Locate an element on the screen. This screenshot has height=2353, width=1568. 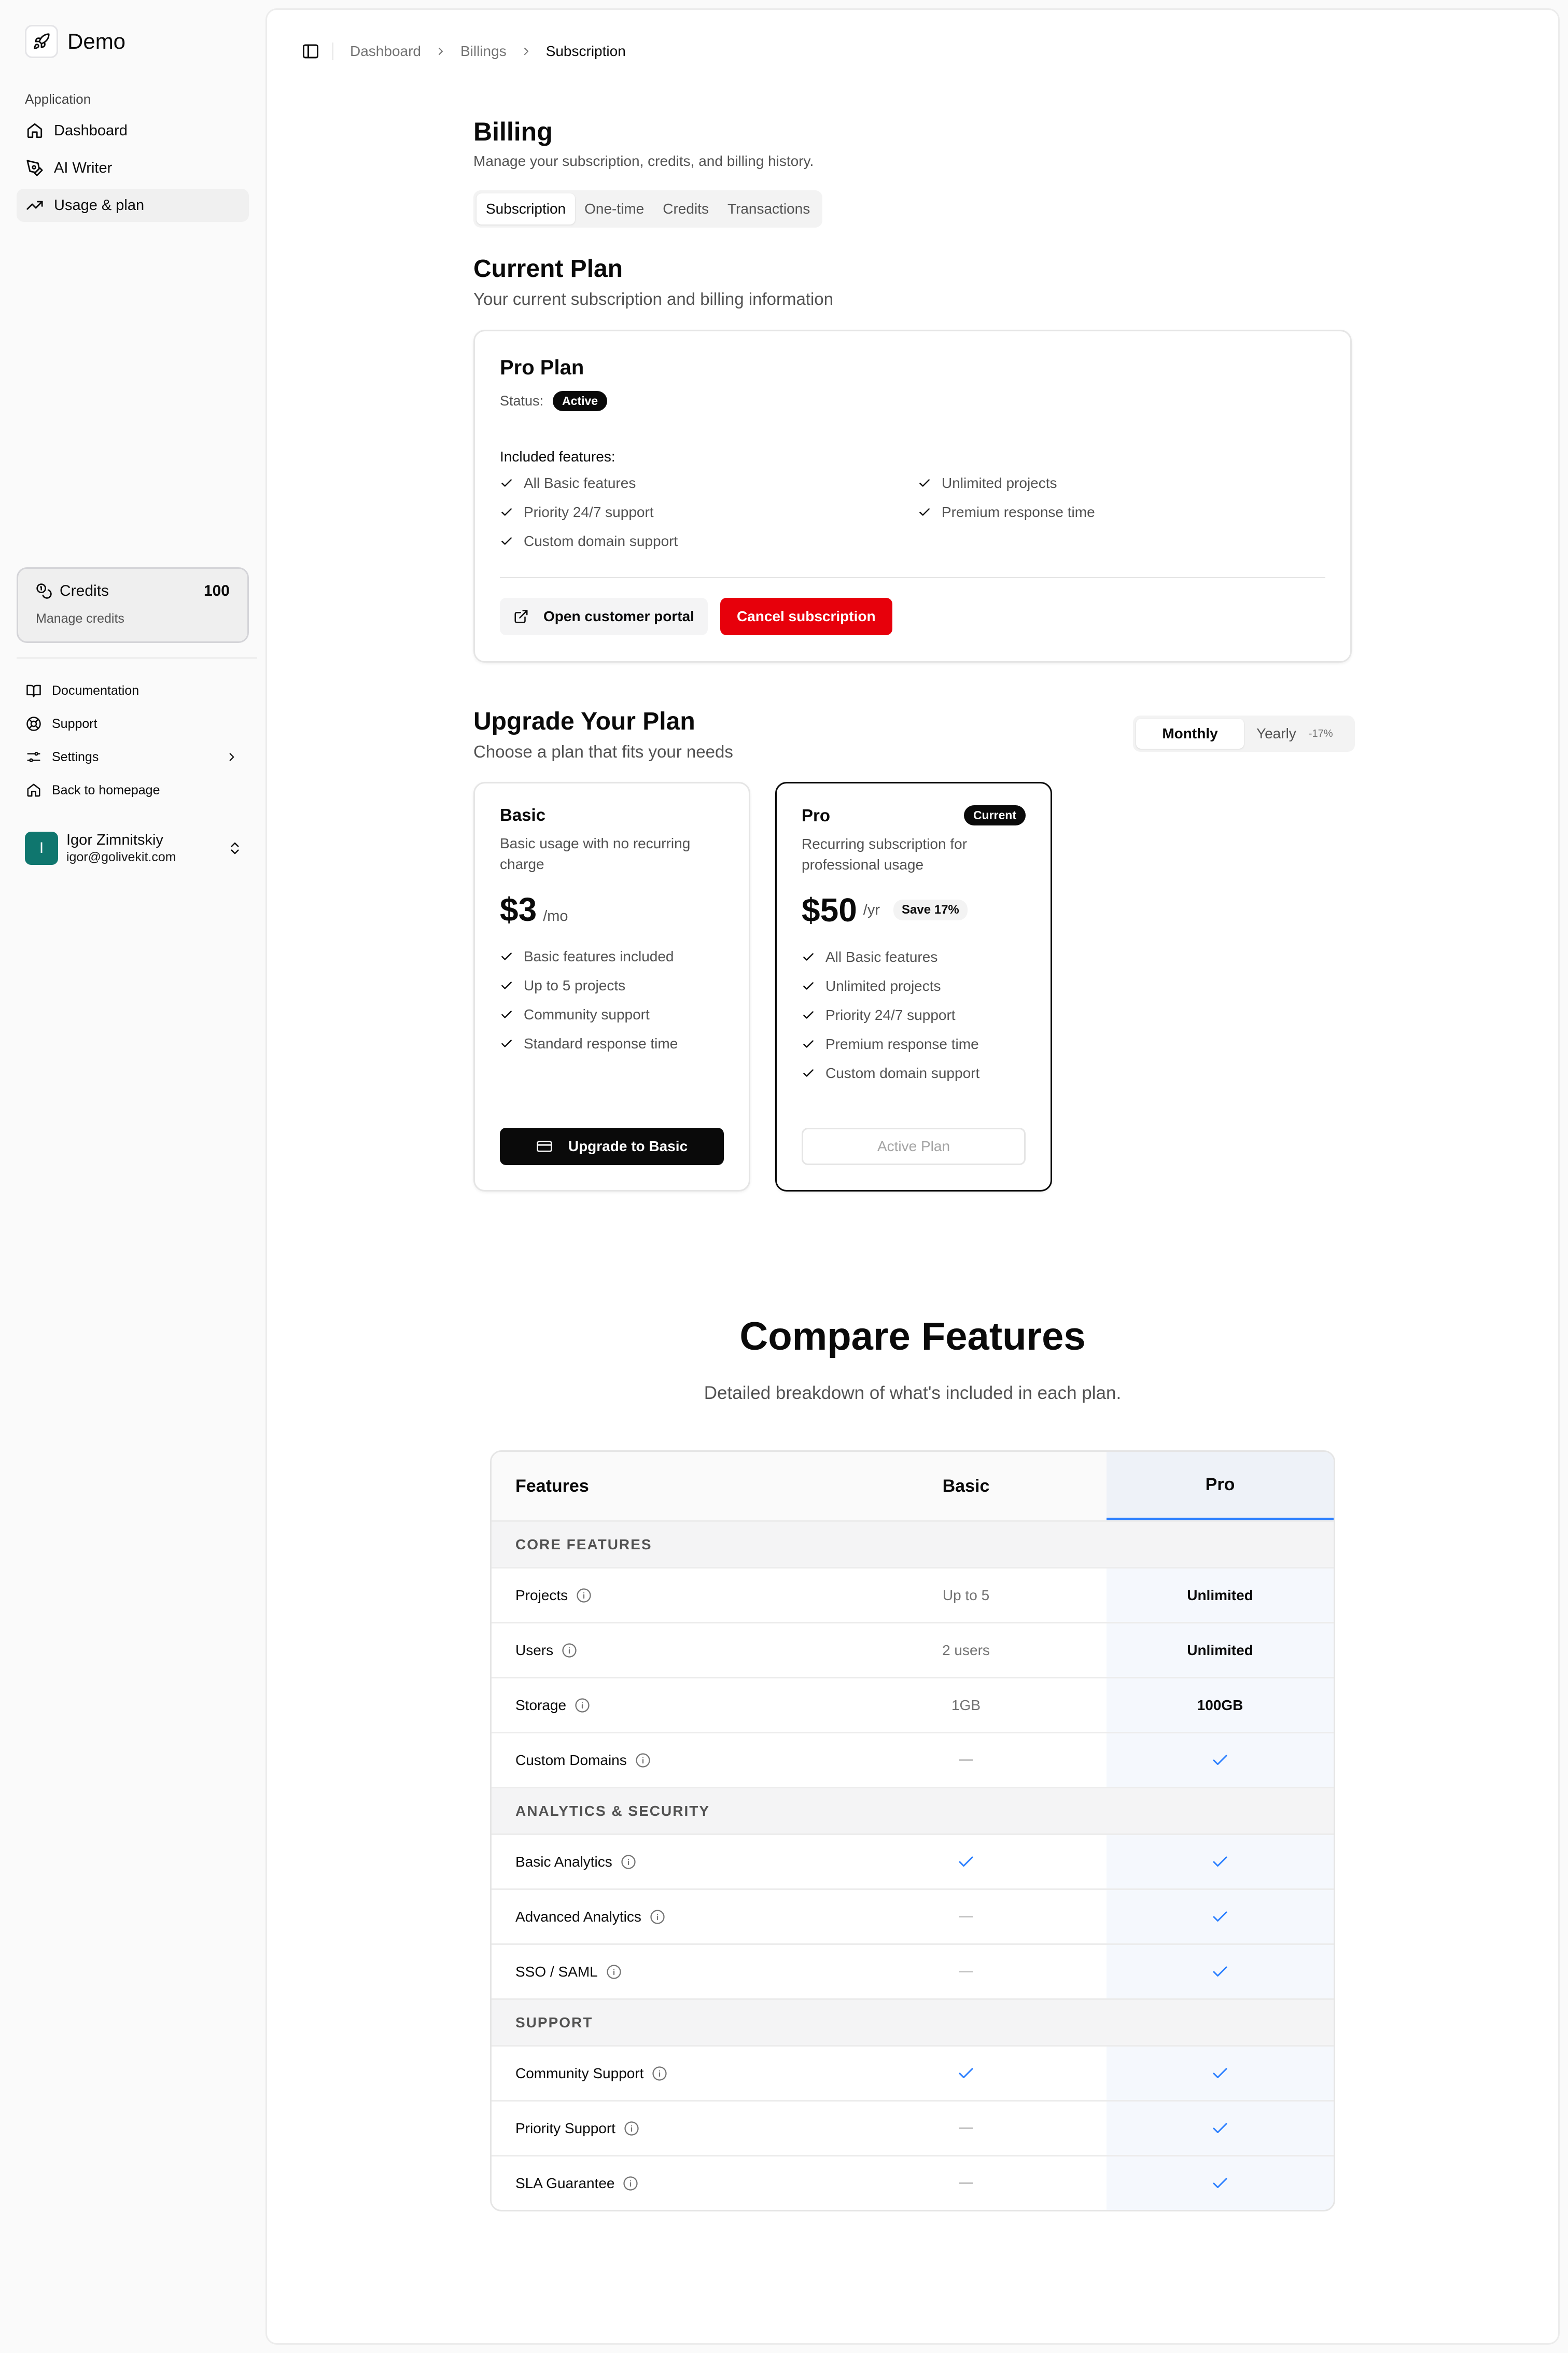
table-row: SLA Guarantee is located at coordinates (913, 2182).